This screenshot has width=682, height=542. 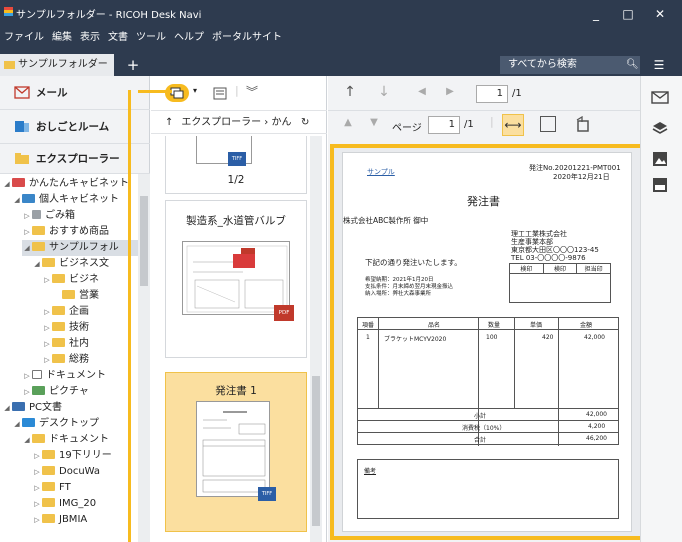 What do you see at coordinates (65, 200) in the screenshot?
I see `tree-item: ◢ 個人キャビネット` at bounding box center [65, 200].